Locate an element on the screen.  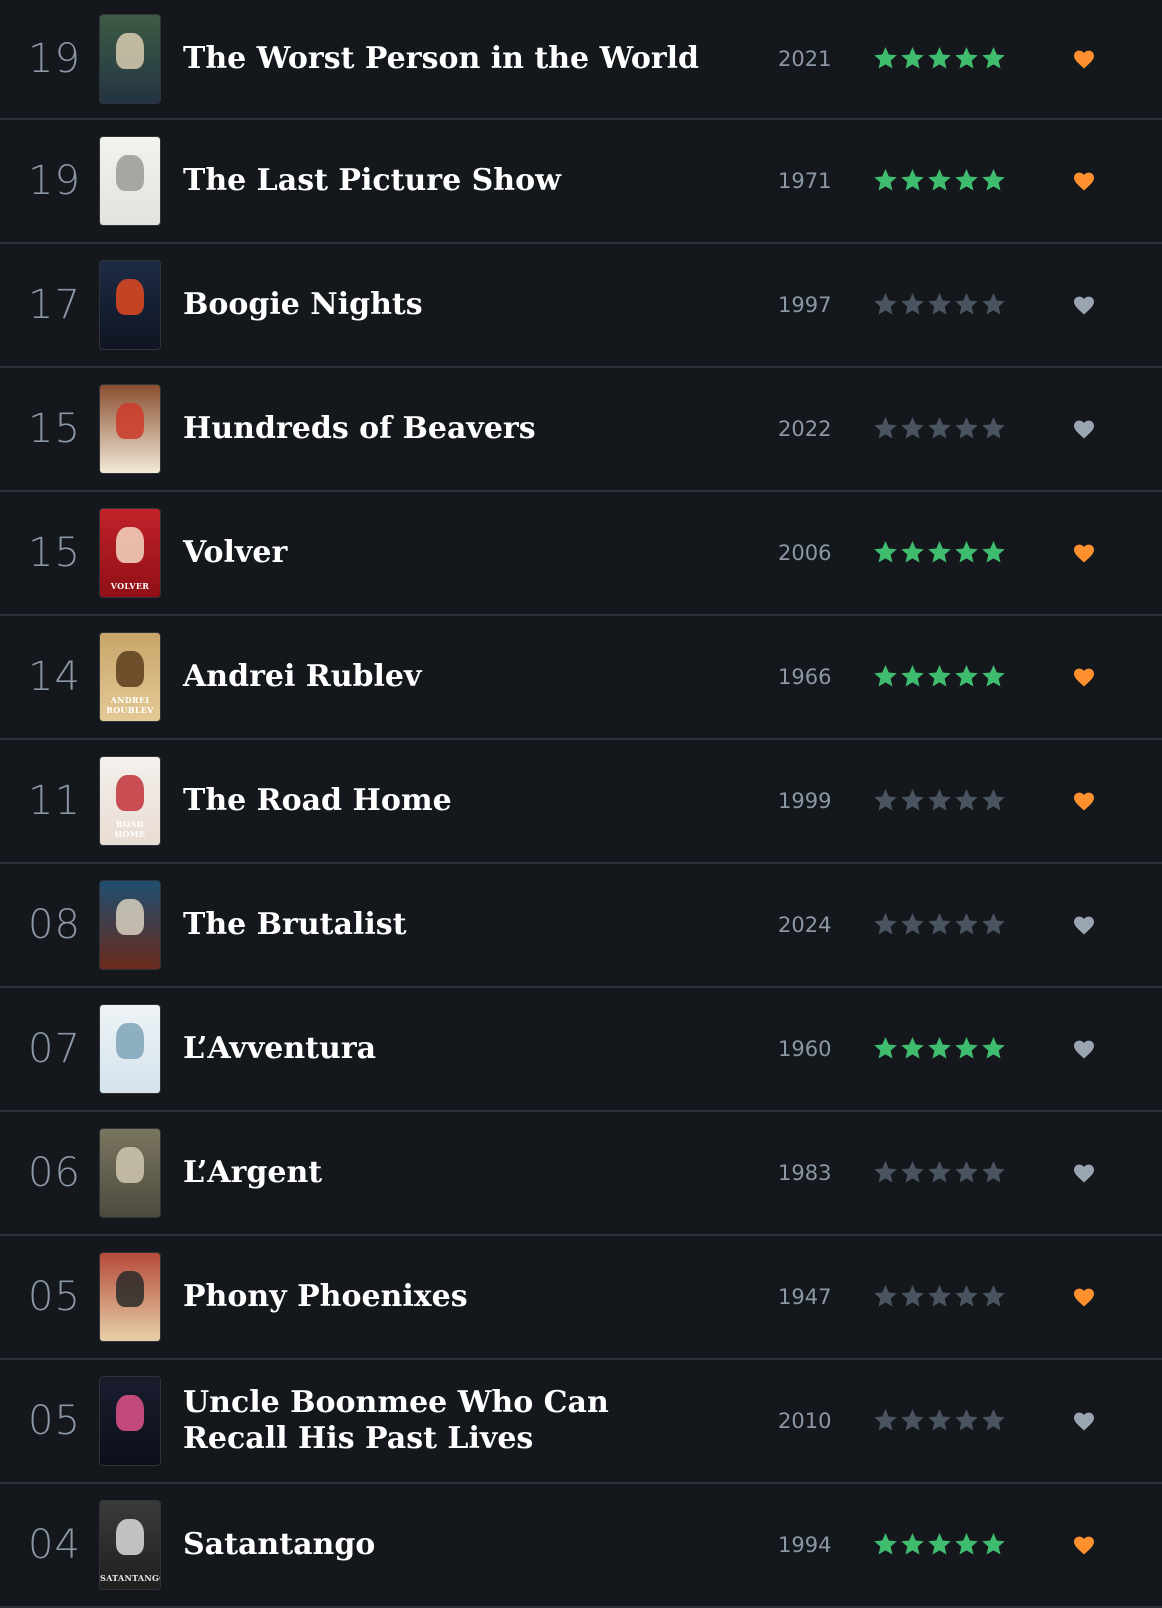
diary-entry-row: 05 Phony Phoenixes 1947 is located at coordinates (581, 1298).